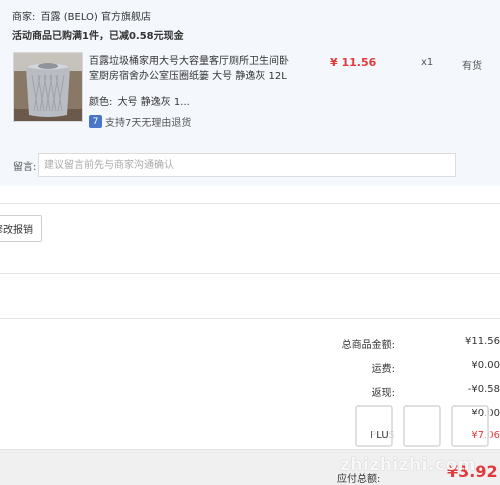 The image size is (500, 485). What do you see at coordinates (101, 102) in the screenshot?
I see `variant-key: 颜色:` at bounding box center [101, 102].